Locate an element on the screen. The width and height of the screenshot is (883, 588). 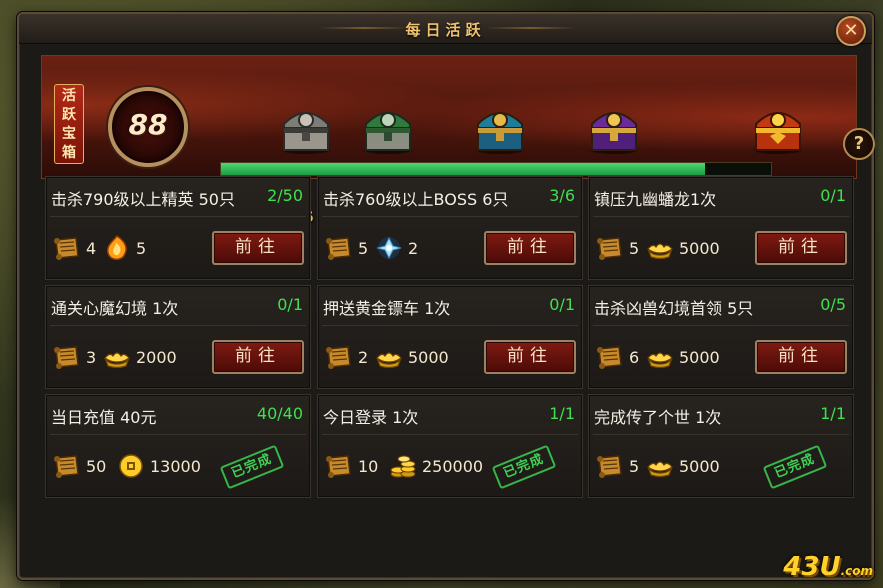
site-watermark-logo: 43U.com is located at coordinates (828, 567).